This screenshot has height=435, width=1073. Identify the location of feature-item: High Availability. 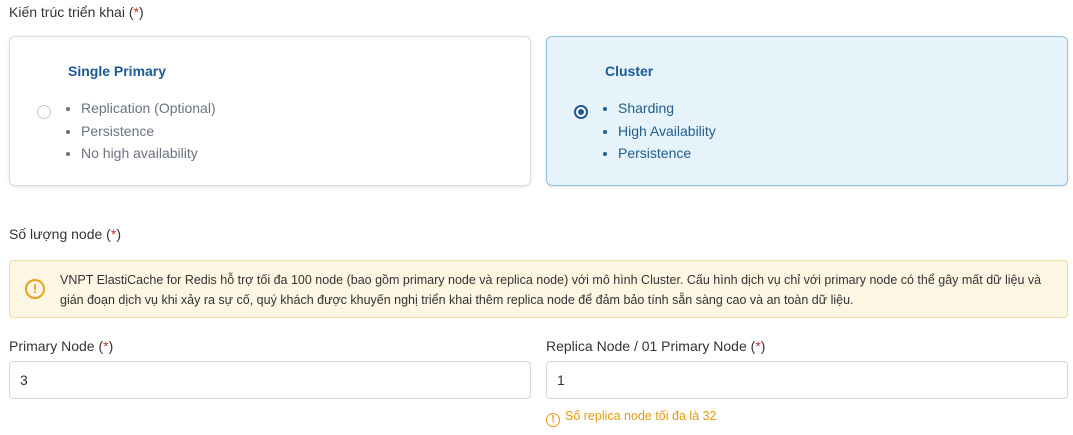
(667, 131).